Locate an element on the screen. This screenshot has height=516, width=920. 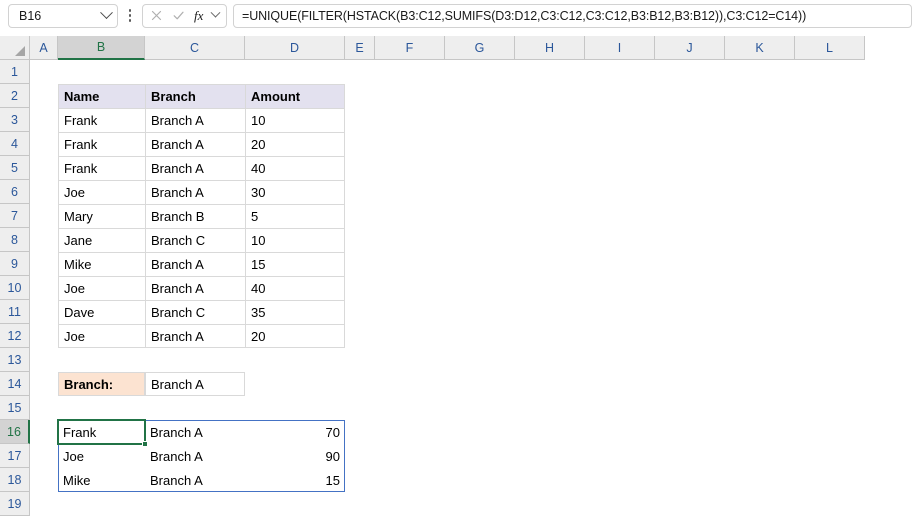
fill-handle is located at coordinates (145, 444).